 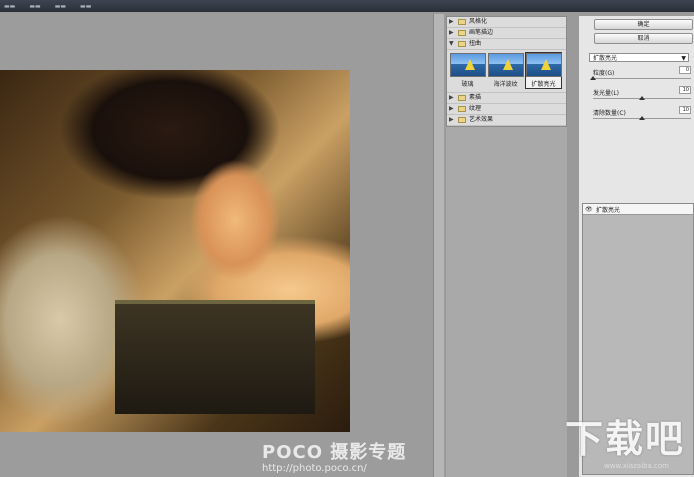 I want to click on category-brush-strokes: ▶ 画笔描边, so click(x=506, y=33).